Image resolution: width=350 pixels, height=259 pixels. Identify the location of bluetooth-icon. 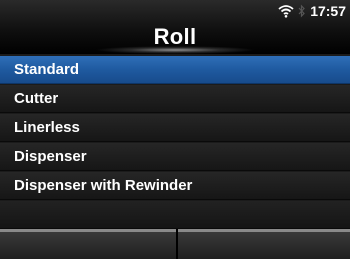
(302, 11).